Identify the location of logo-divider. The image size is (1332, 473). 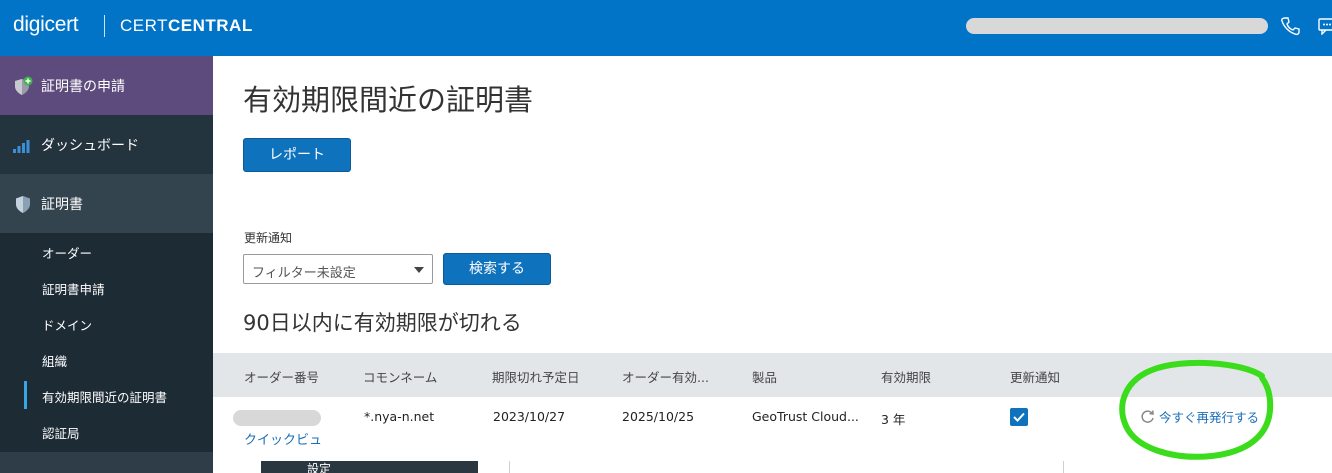
(104, 26).